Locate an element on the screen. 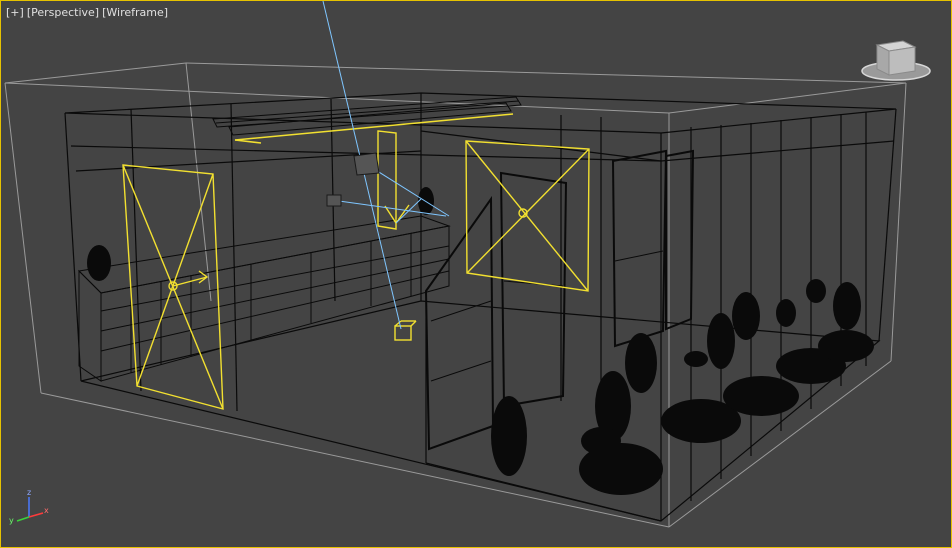  viewport-plus-menu: [+] is located at coordinates (15, 12).